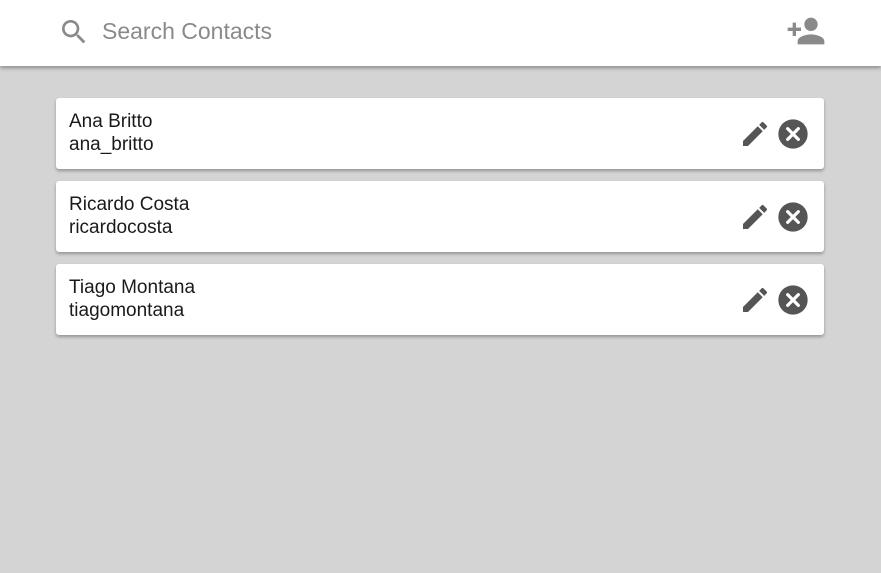  I want to click on contact-username: ricardocosta, so click(121, 227).